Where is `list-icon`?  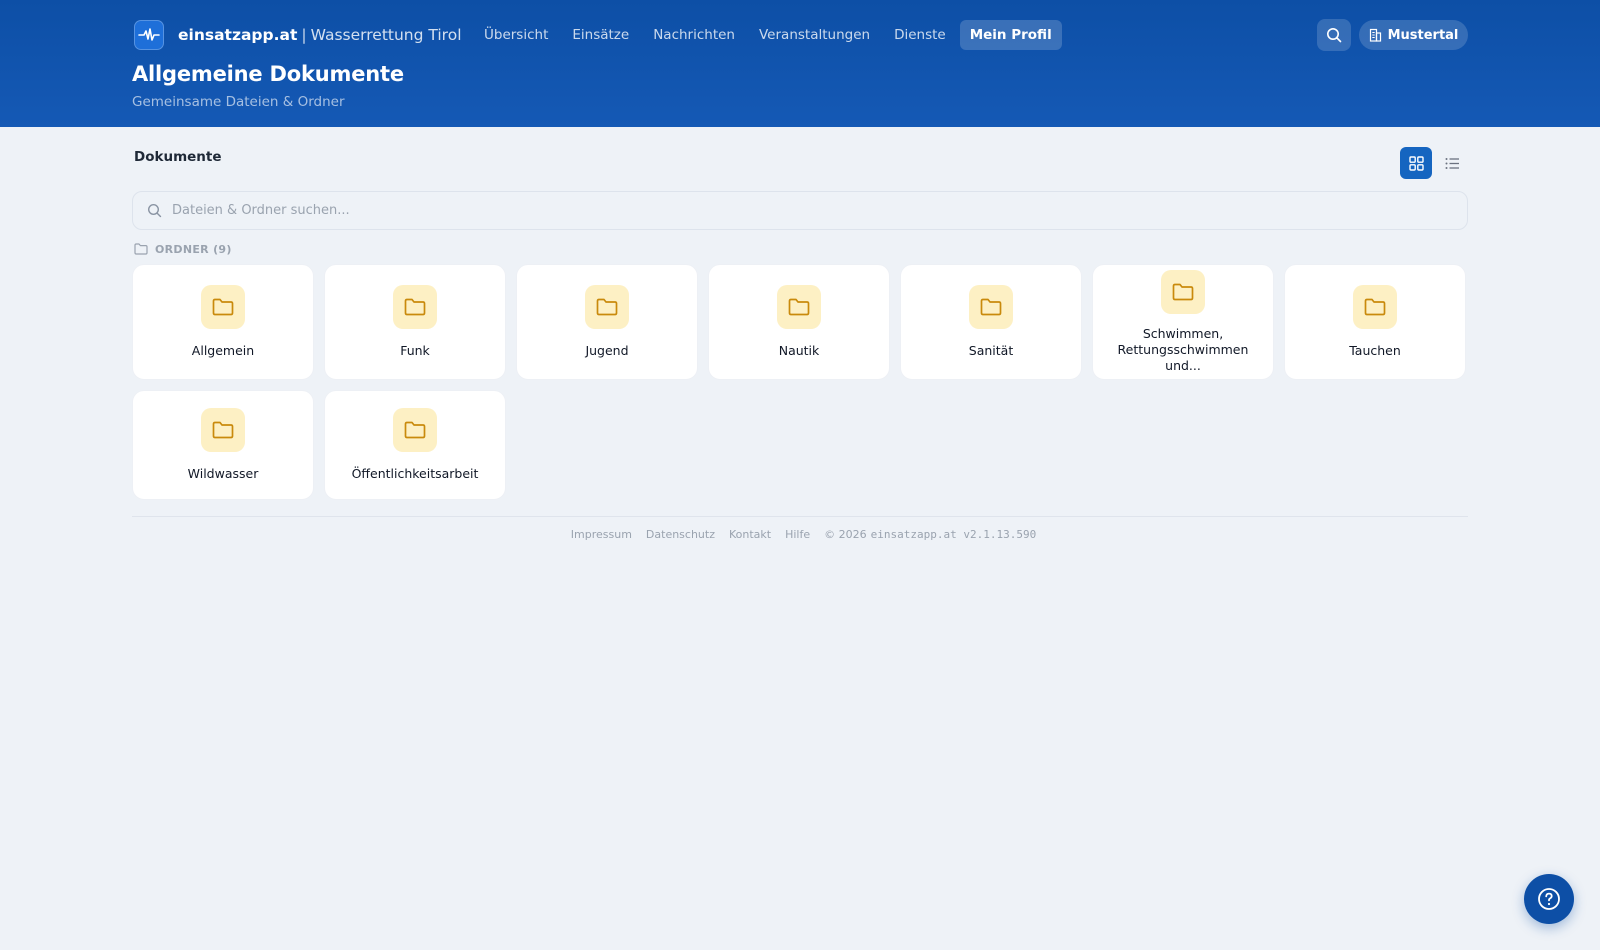
list-icon is located at coordinates (1452, 163).